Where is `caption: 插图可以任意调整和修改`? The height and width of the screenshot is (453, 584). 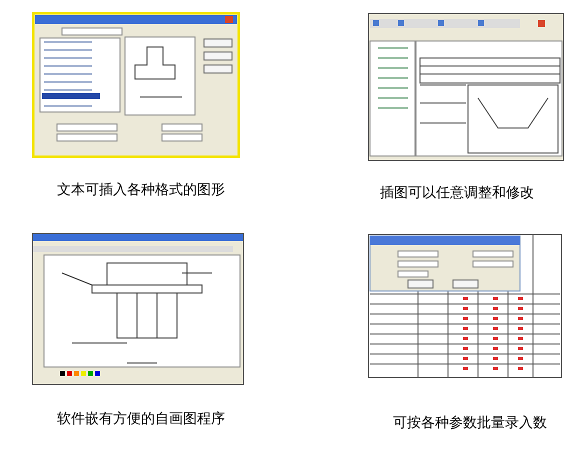 caption: 插图可以任意调整和修改 is located at coordinates (457, 193).